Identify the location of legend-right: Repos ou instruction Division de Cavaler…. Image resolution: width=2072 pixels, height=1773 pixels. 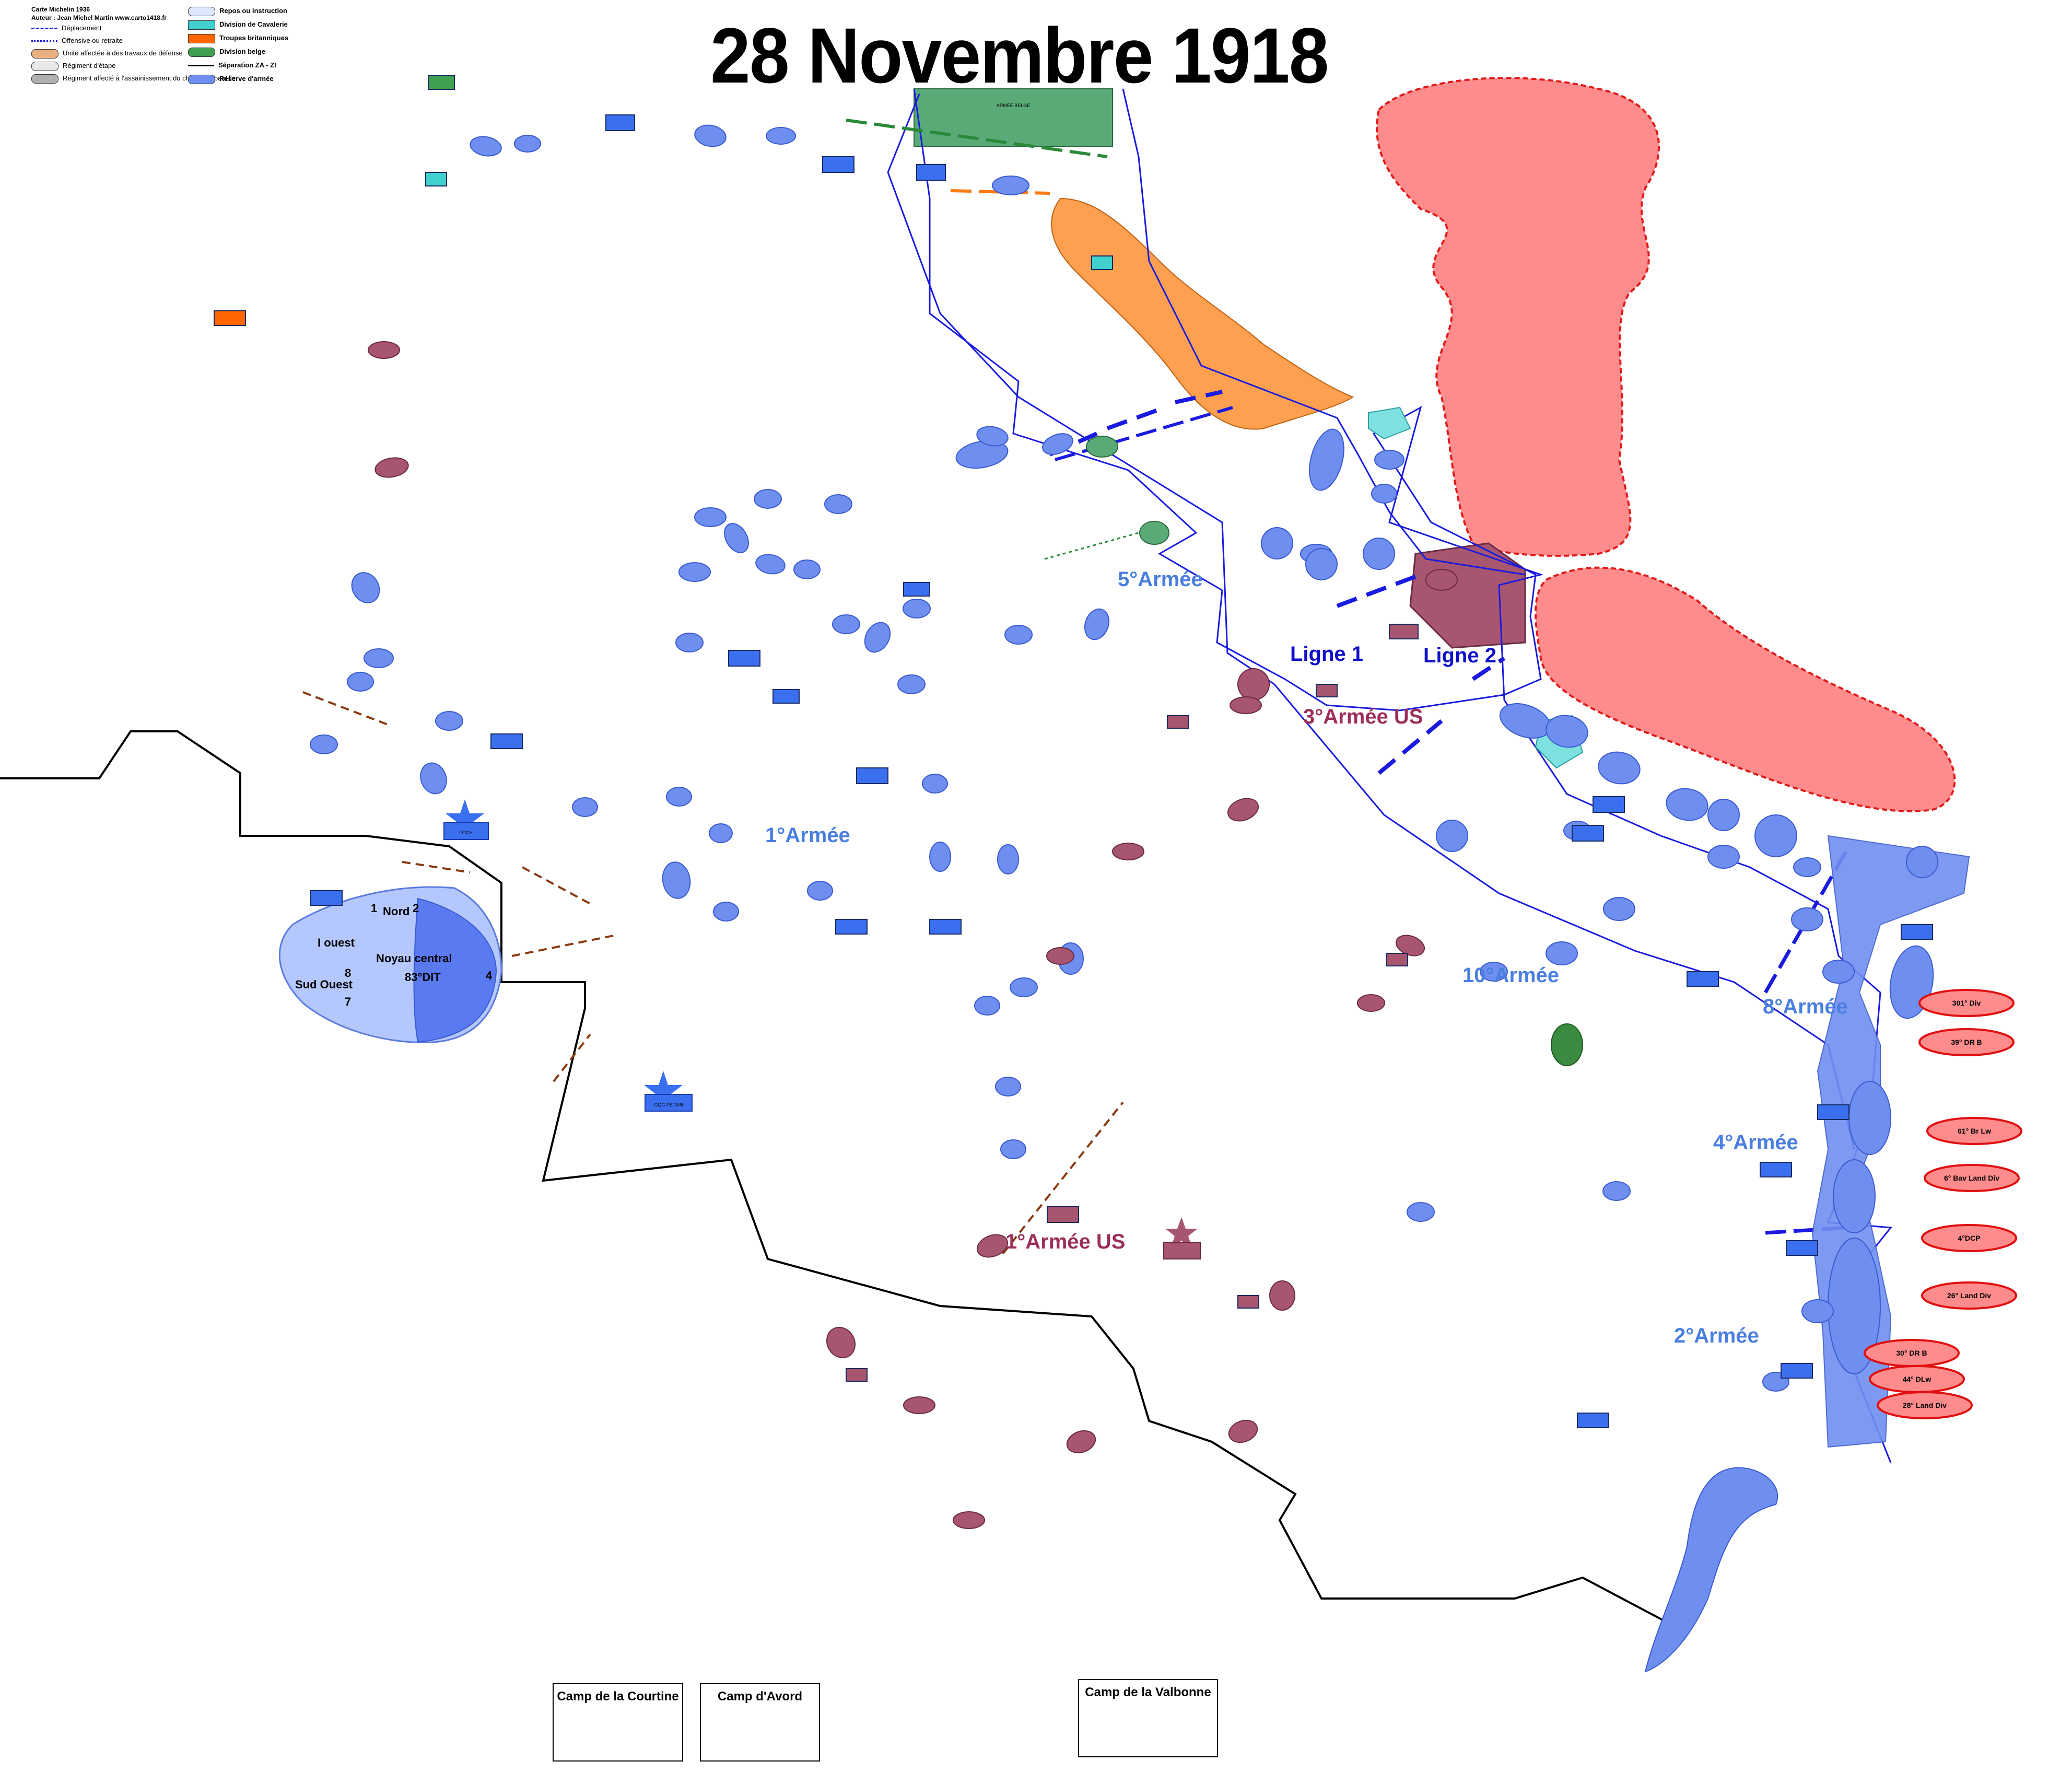
(238, 45).